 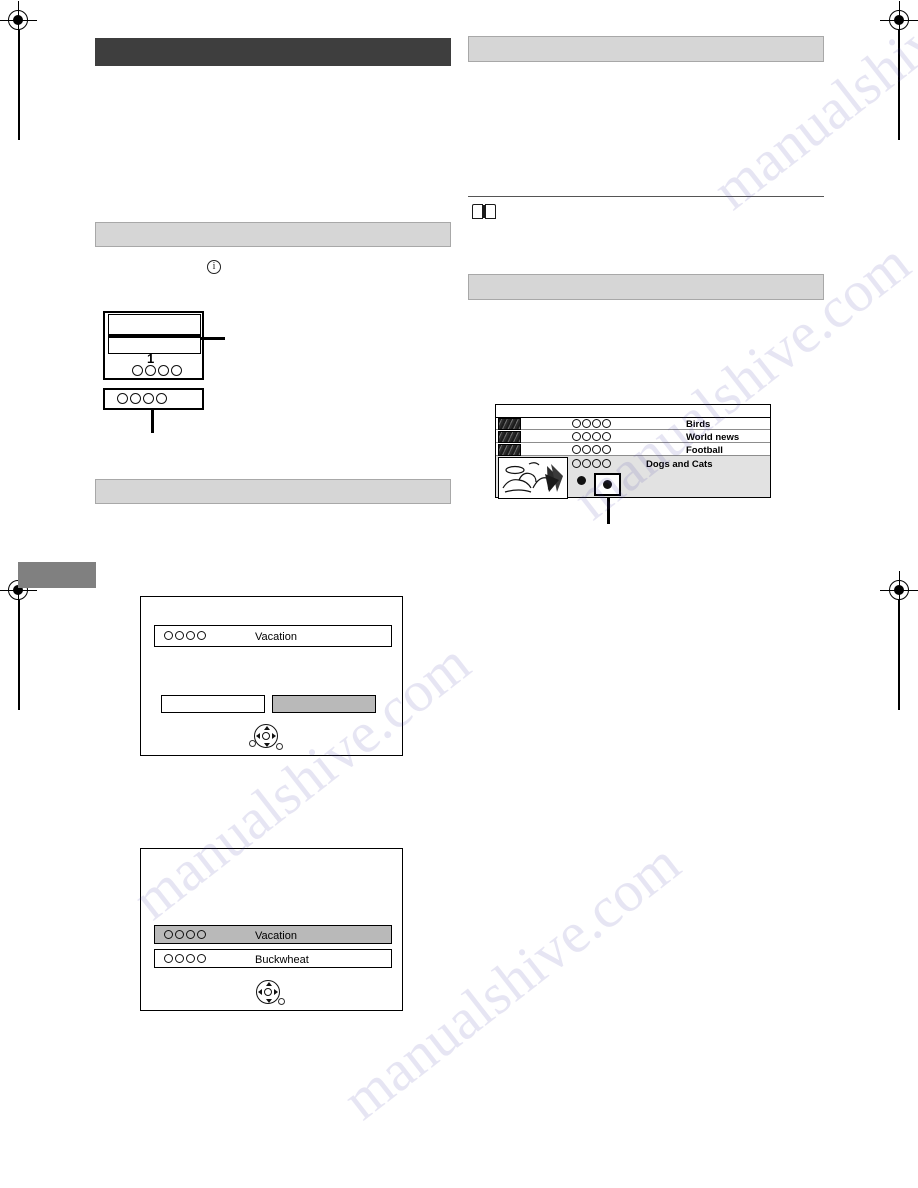 I want to click on indicator-callout, so click(x=607, y=484).